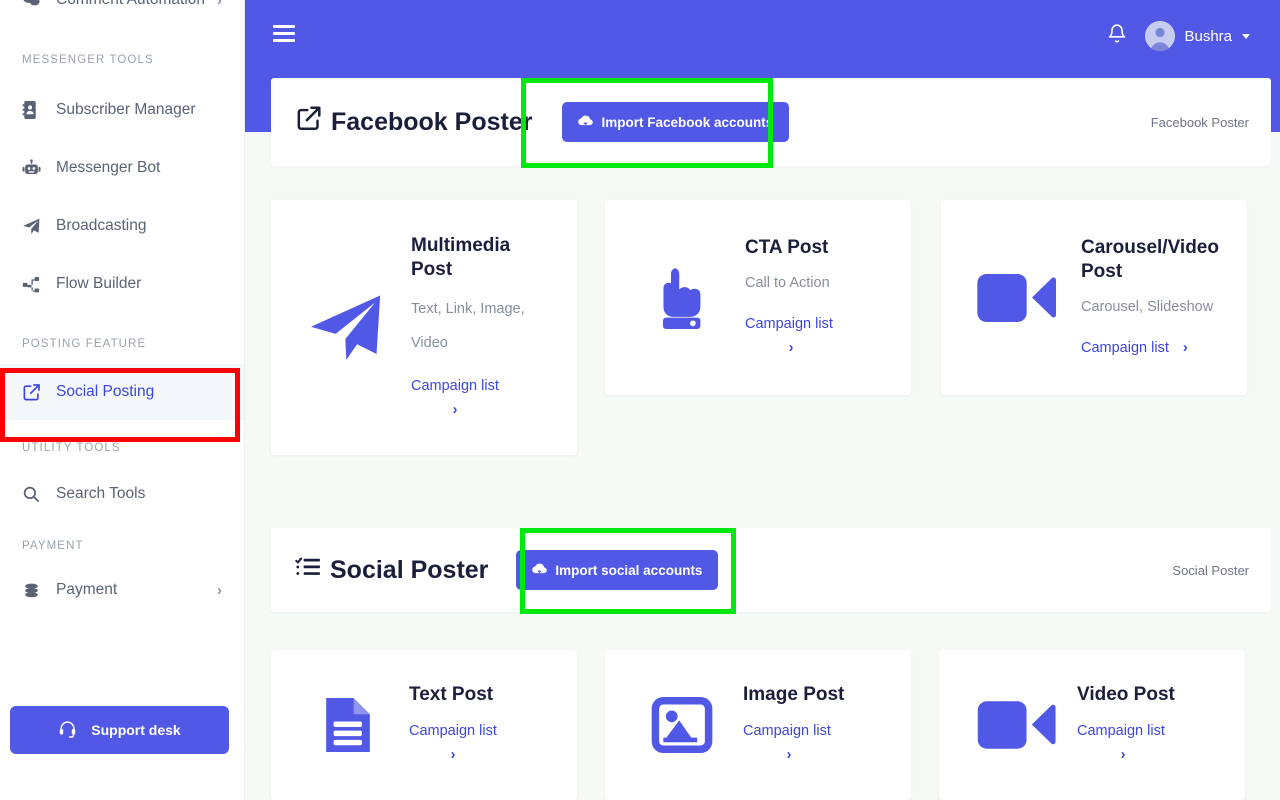 Image resolution: width=1280 pixels, height=800 pixels. I want to click on card-image-post: Image Post Campaign list ›, so click(758, 725).